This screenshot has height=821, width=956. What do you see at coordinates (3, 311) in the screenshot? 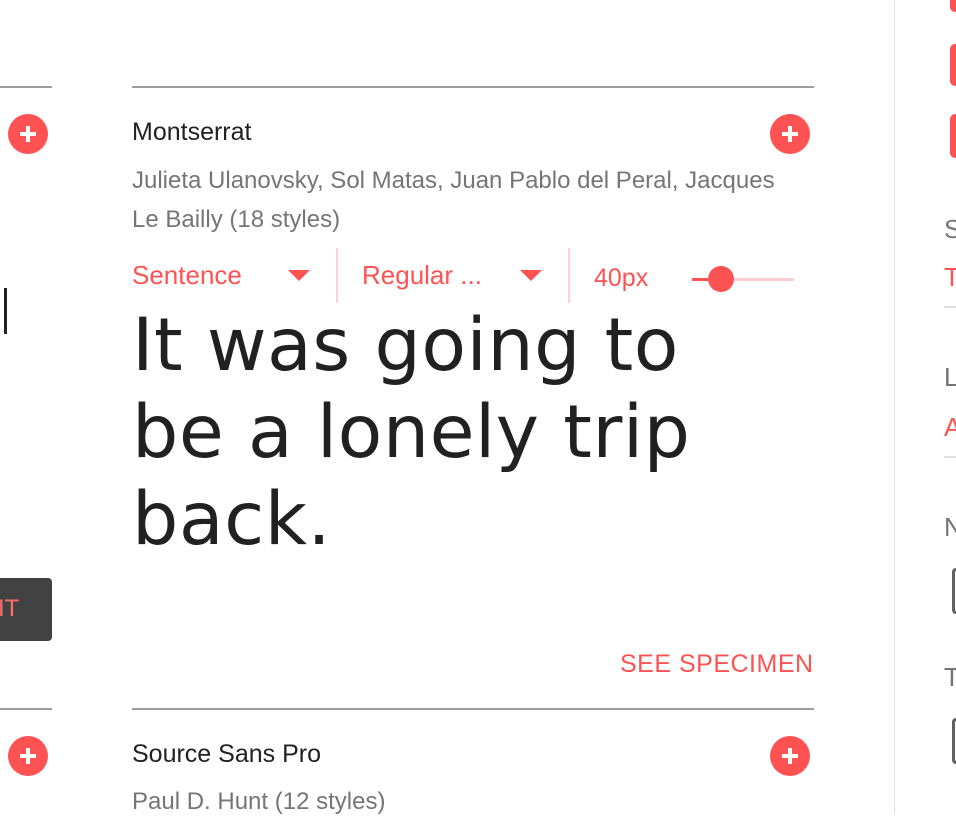
I see `left-partial-glyph` at bounding box center [3, 311].